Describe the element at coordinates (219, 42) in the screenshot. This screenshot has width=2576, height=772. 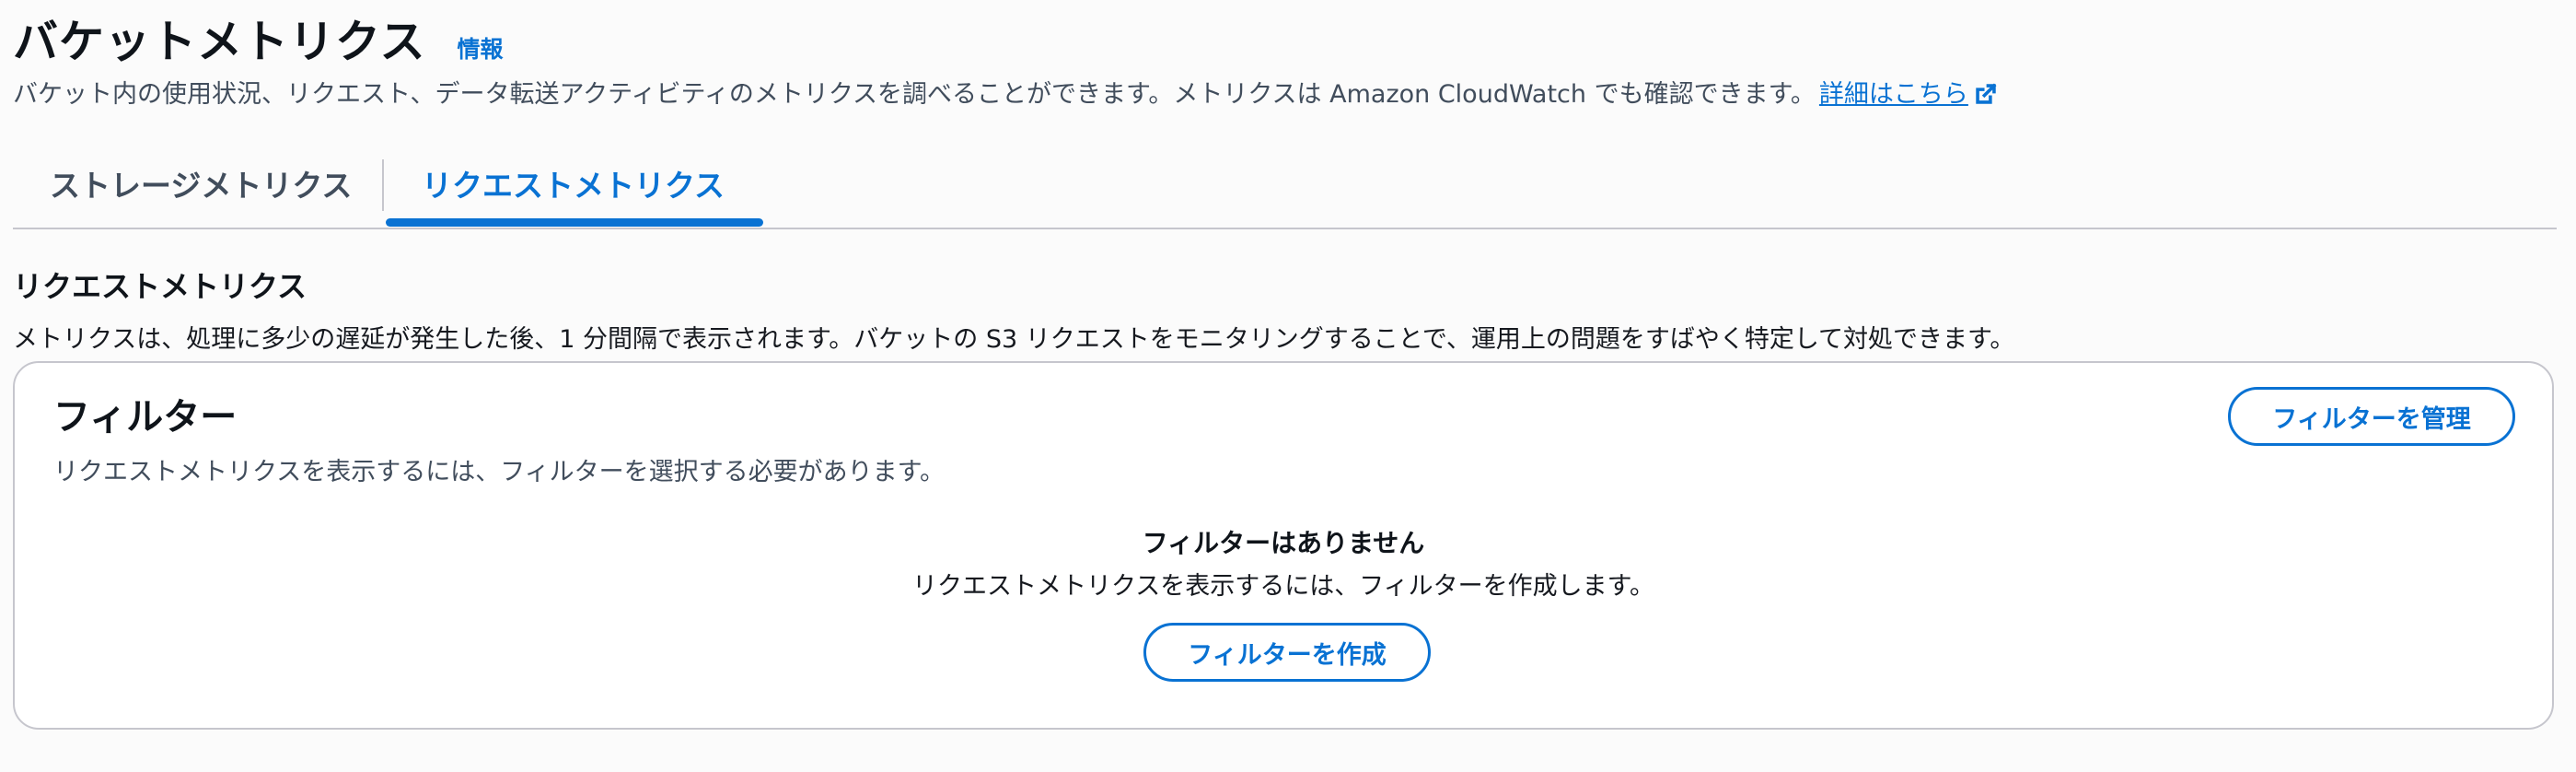
I see `page-title: バケットメトリクス` at that location.